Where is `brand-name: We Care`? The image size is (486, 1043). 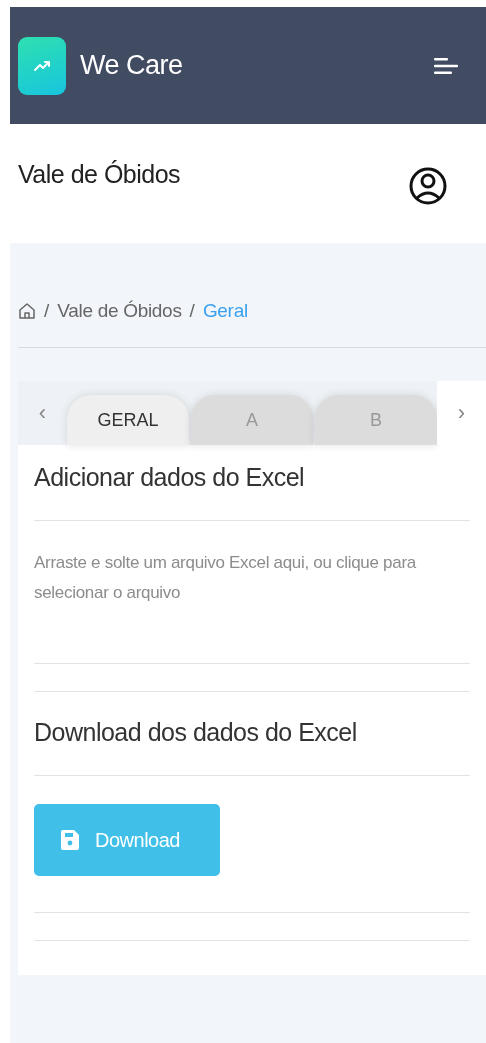 brand-name: We Care is located at coordinates (131, 65).